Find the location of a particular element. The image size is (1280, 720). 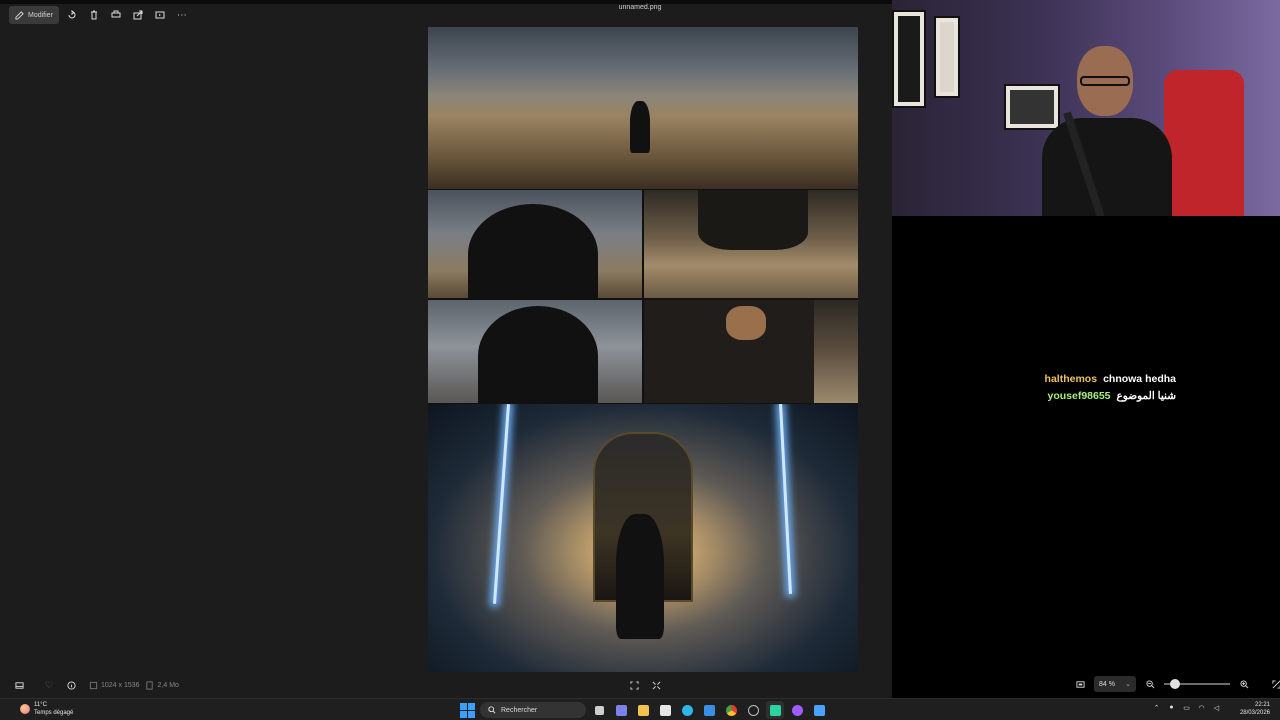

cloak-hem is located at coordinates (753, 220).